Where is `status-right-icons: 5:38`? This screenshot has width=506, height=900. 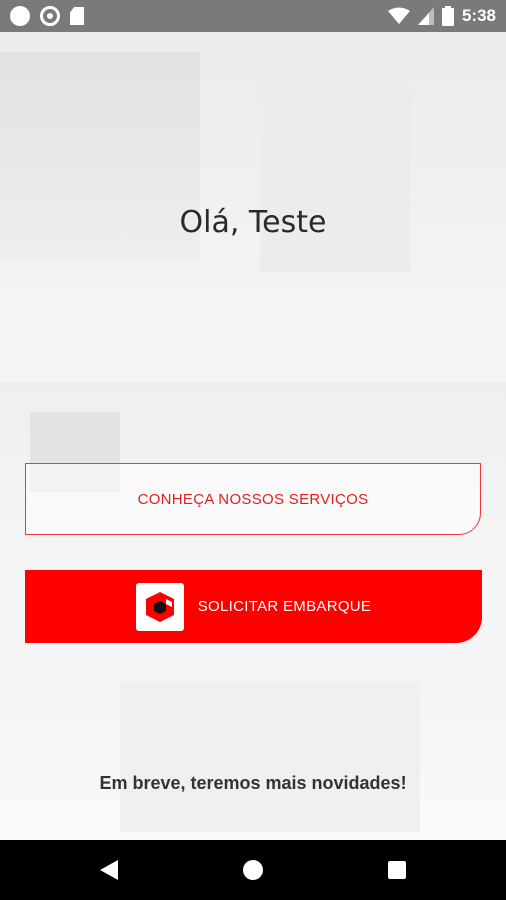 status-right-icons: 5:38 is located at coordinates (441, 16).